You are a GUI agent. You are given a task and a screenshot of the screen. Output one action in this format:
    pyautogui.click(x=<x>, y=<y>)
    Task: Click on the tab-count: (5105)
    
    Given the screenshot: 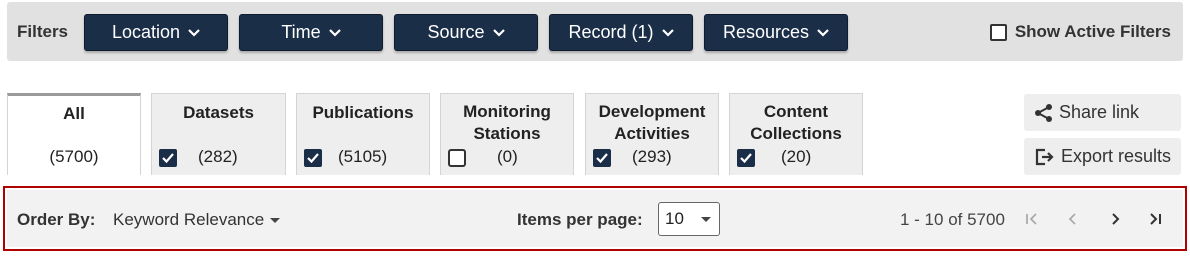 What is the action you would take?
    pyautogui.click(x=363, y=156)
    